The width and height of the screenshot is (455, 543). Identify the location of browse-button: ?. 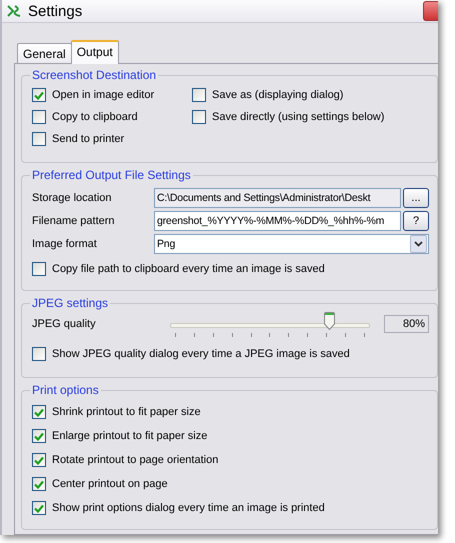
(416, 221).